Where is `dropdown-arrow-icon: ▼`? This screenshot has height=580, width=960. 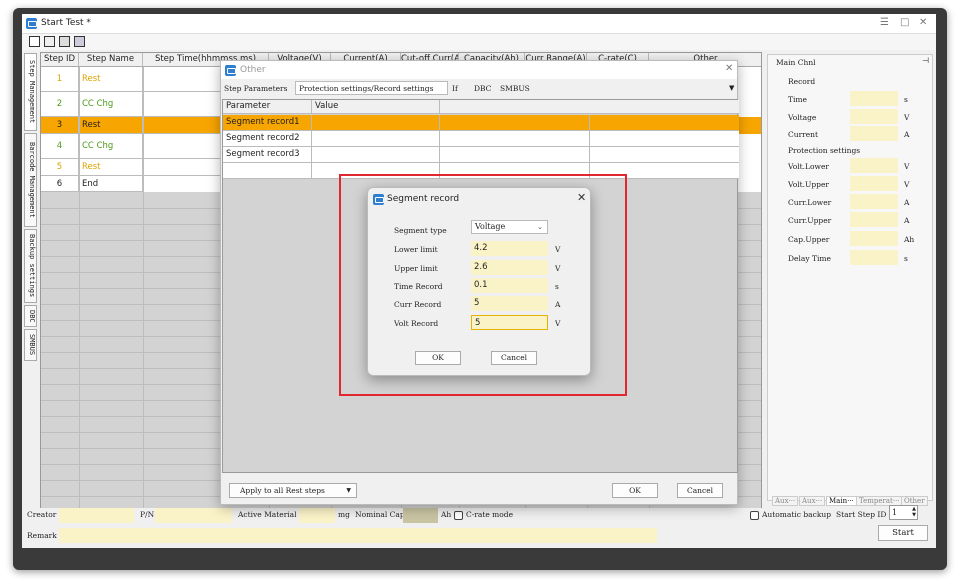
dropdown-arrow-icon: ▼ is located at coordinates (731, 88).